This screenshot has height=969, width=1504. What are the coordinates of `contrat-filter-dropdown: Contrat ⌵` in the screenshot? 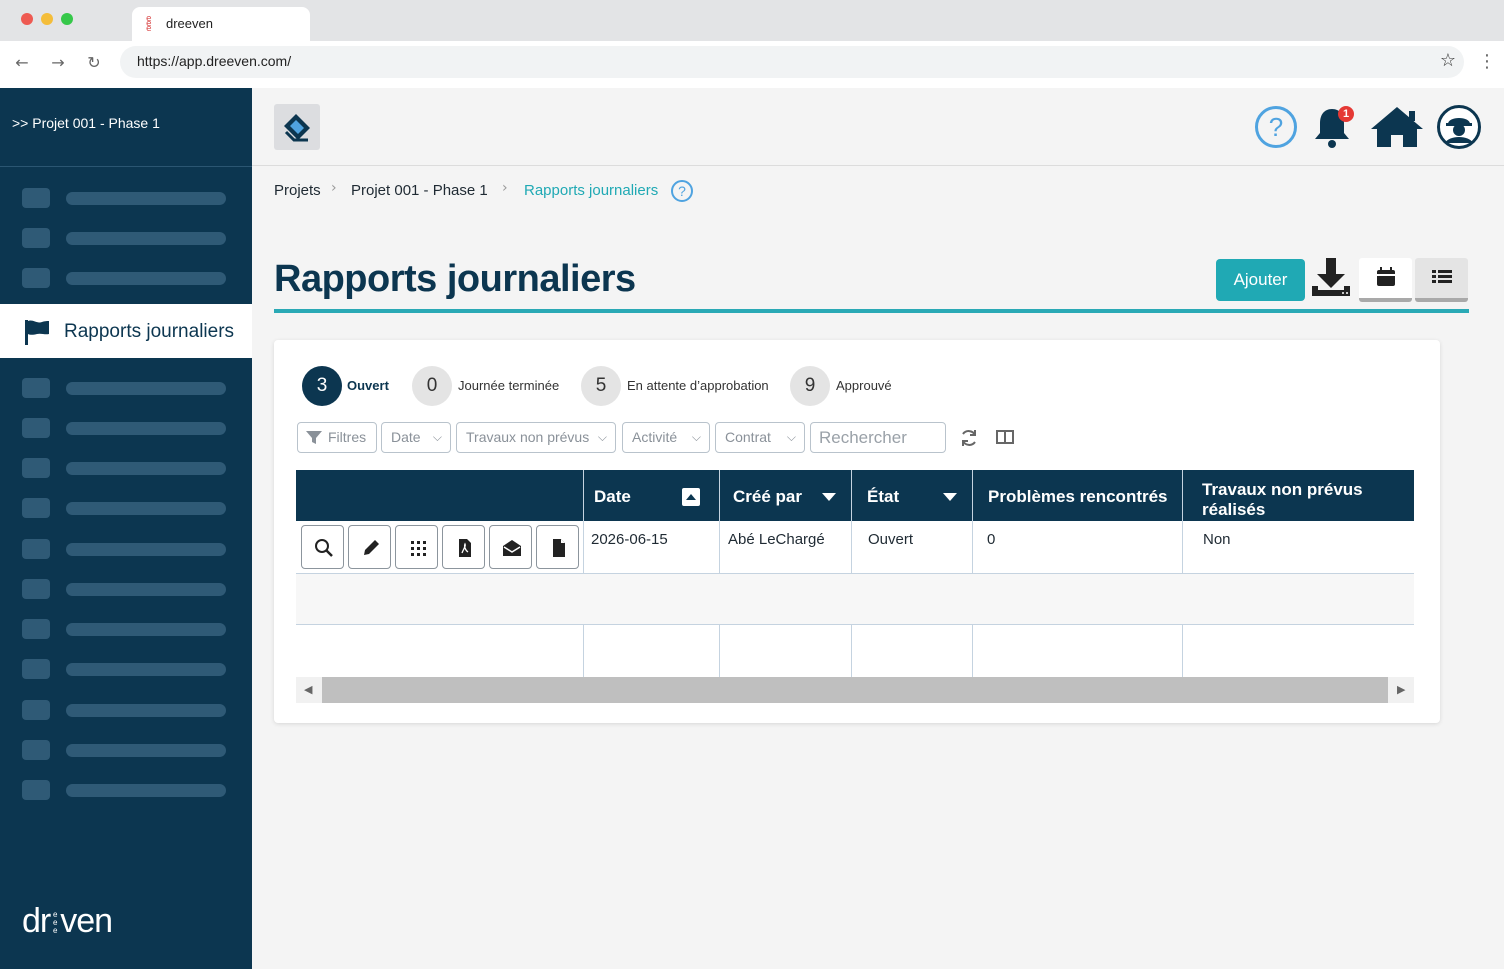 It's located at (760, 437).